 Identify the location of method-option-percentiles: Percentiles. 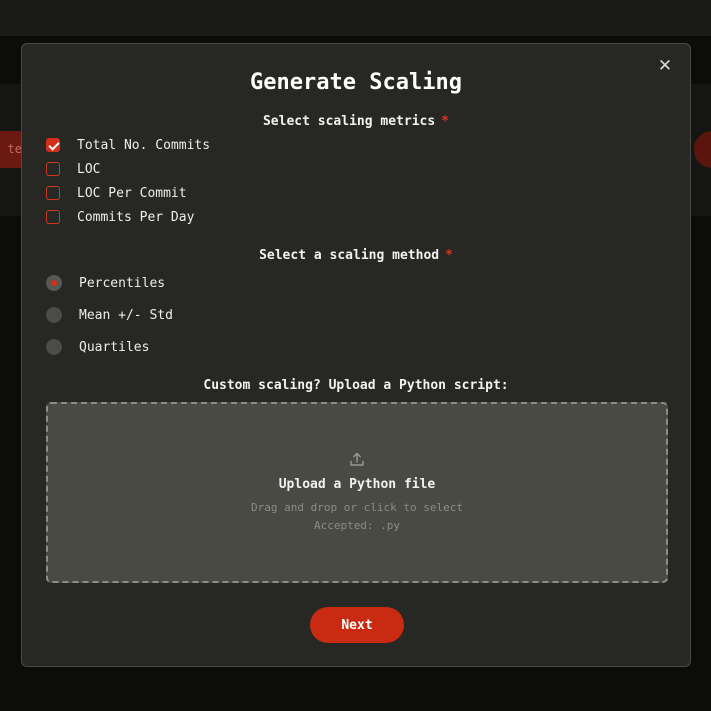
(105, 283).